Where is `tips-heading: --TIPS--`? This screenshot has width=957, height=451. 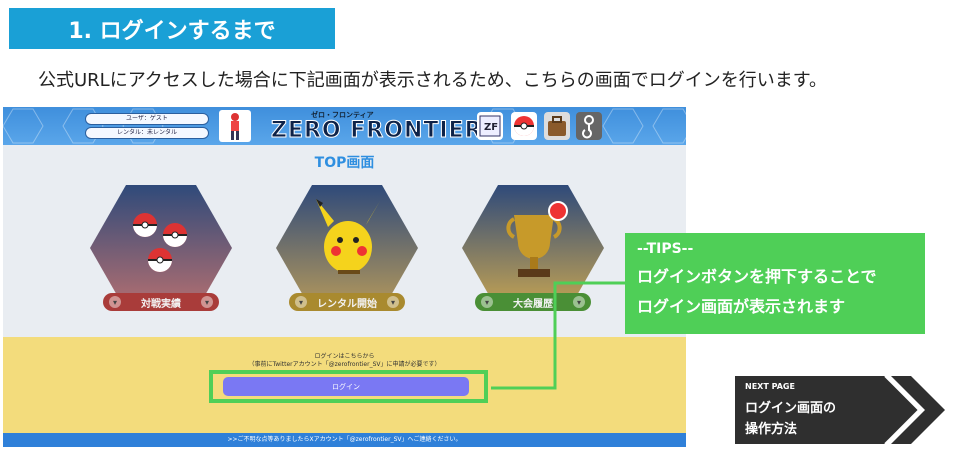 tips-heading: --TIPS-- is located at coordinates (665, 249).